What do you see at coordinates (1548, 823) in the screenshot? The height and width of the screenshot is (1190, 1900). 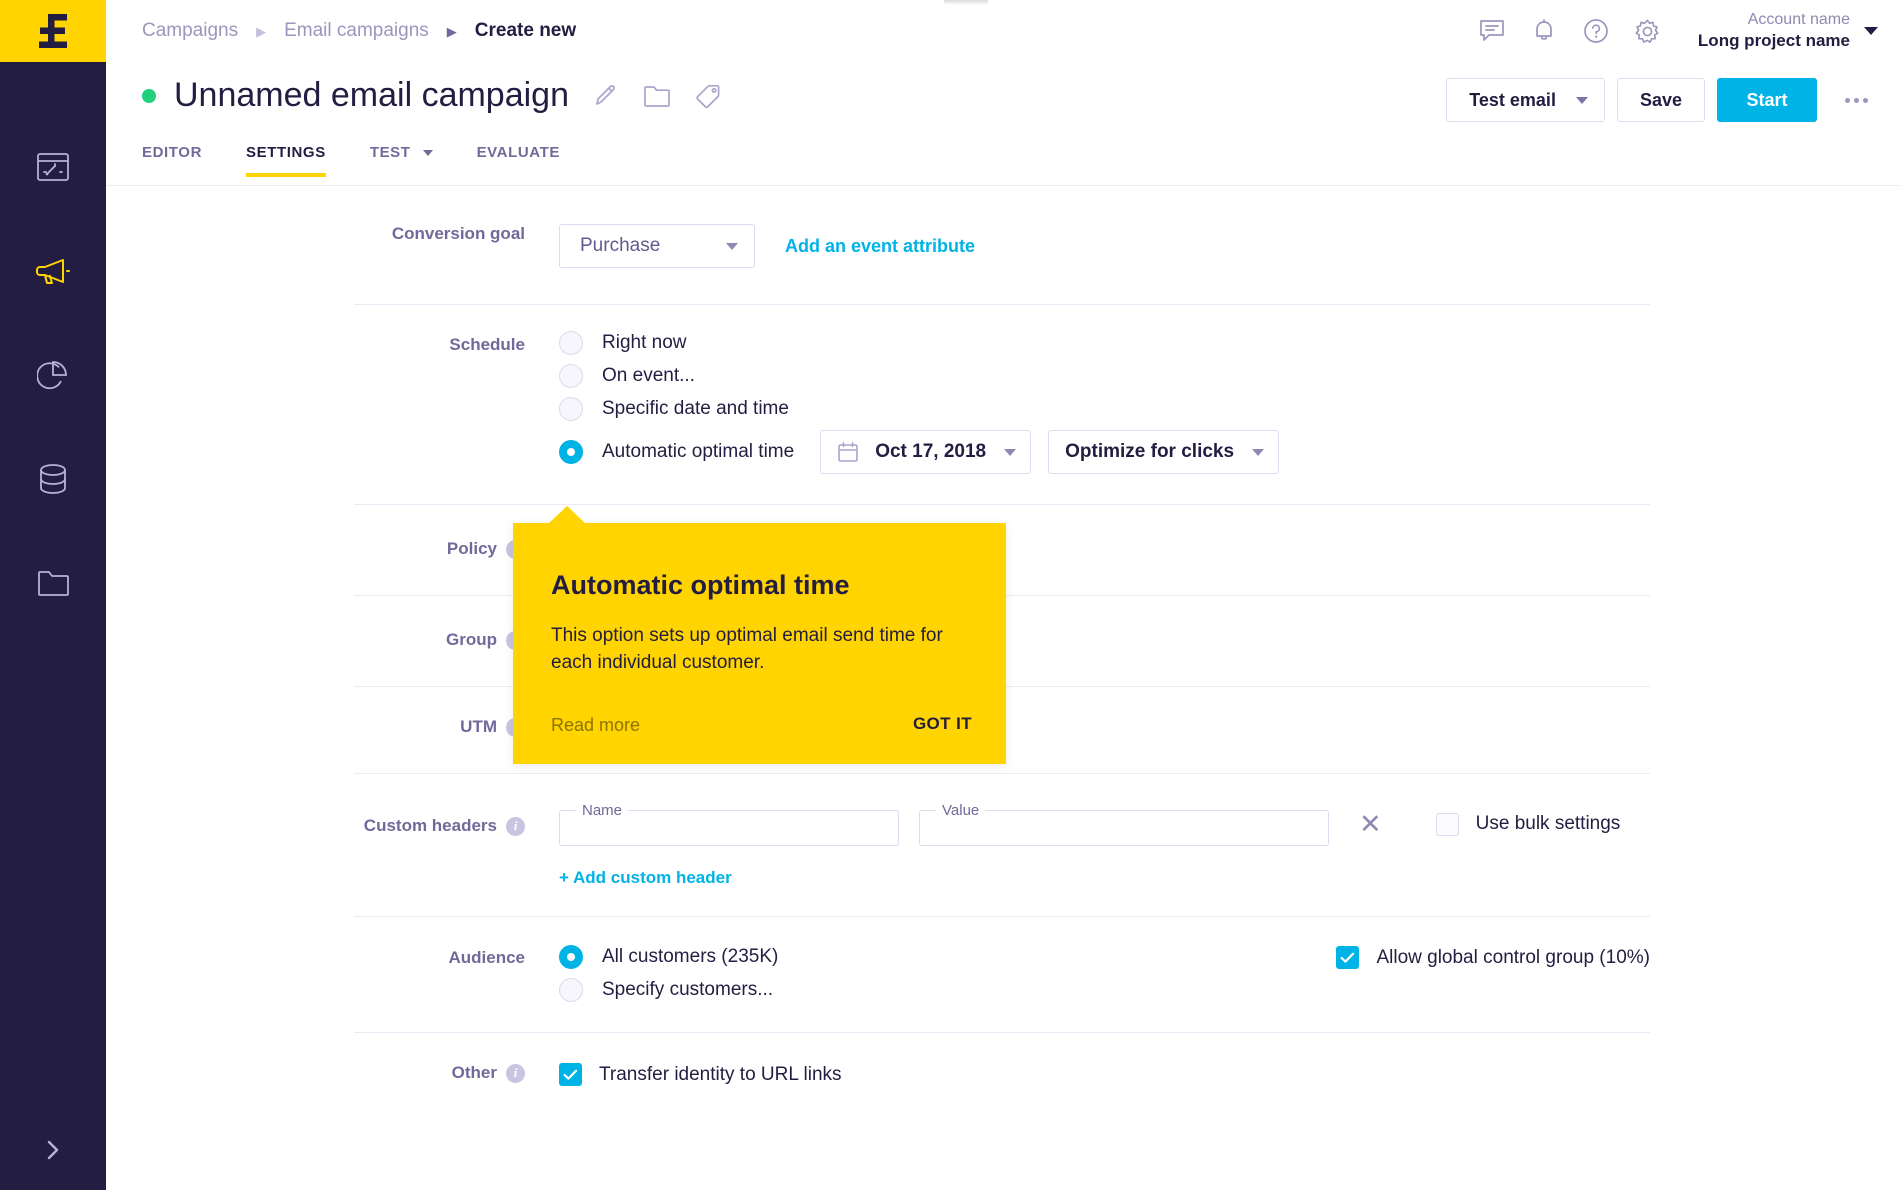 I see `use-bulk-settings-label: Use bulk settings` at bounding box center [1548, 823].